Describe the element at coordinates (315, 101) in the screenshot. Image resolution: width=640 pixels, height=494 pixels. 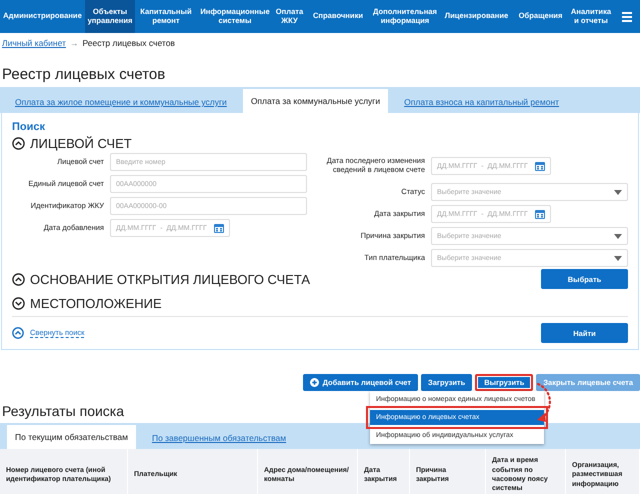
I see `tab: Оплата за коммунальные услуги` at that location.